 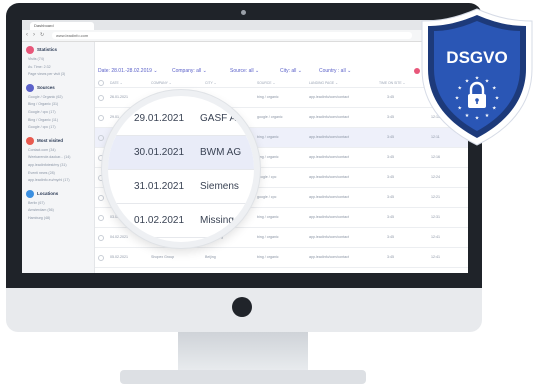 I want to click on sidebar-item: Berlin (67), so click(x=36, y=203).